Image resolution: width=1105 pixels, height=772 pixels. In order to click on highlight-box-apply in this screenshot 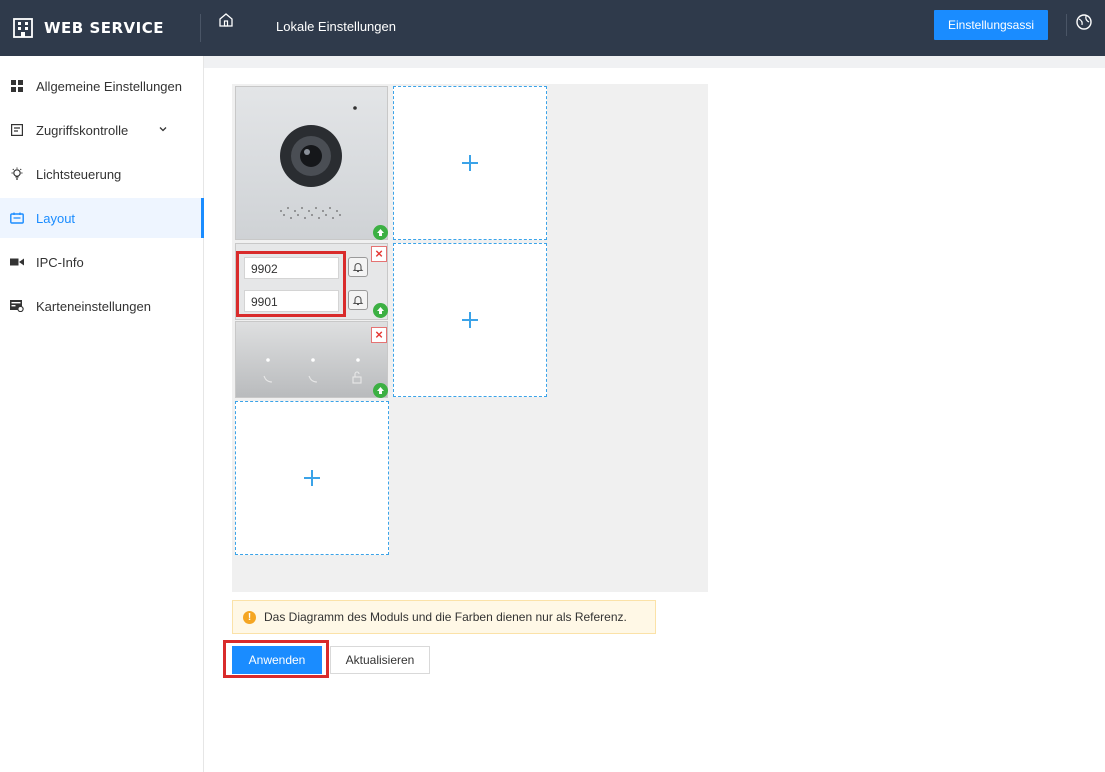, I will do `click(276, 659)`.